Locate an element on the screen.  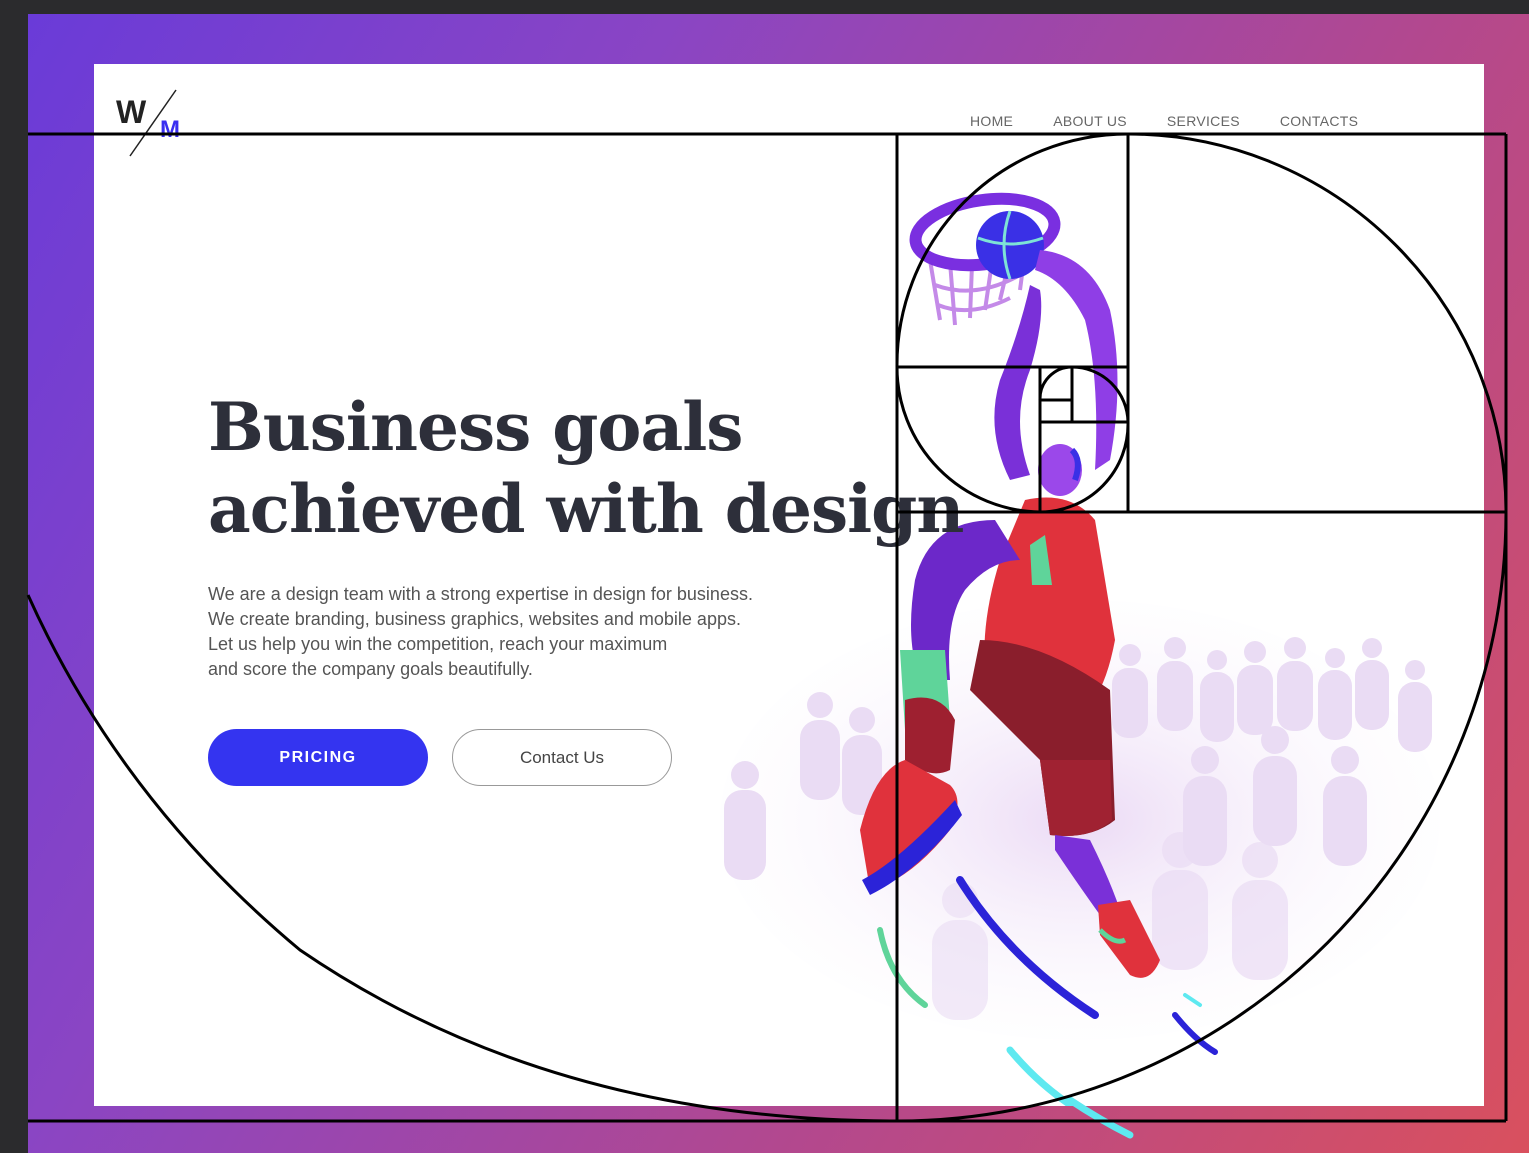
pricing-button: PRICING is located at coordinates (318, 757).